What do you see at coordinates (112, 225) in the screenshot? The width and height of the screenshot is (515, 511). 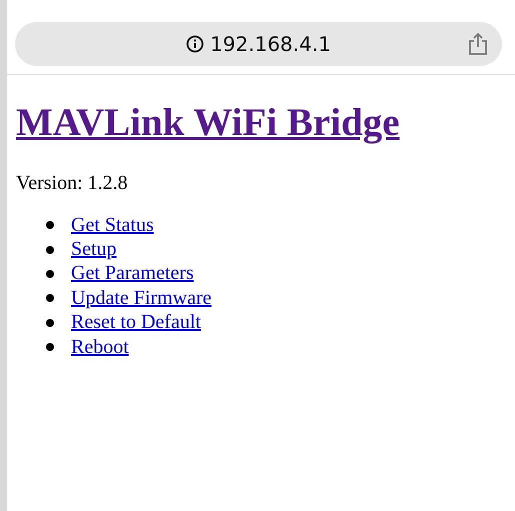 I see `menu-link: Get Status` at bounding box center [112, 225].